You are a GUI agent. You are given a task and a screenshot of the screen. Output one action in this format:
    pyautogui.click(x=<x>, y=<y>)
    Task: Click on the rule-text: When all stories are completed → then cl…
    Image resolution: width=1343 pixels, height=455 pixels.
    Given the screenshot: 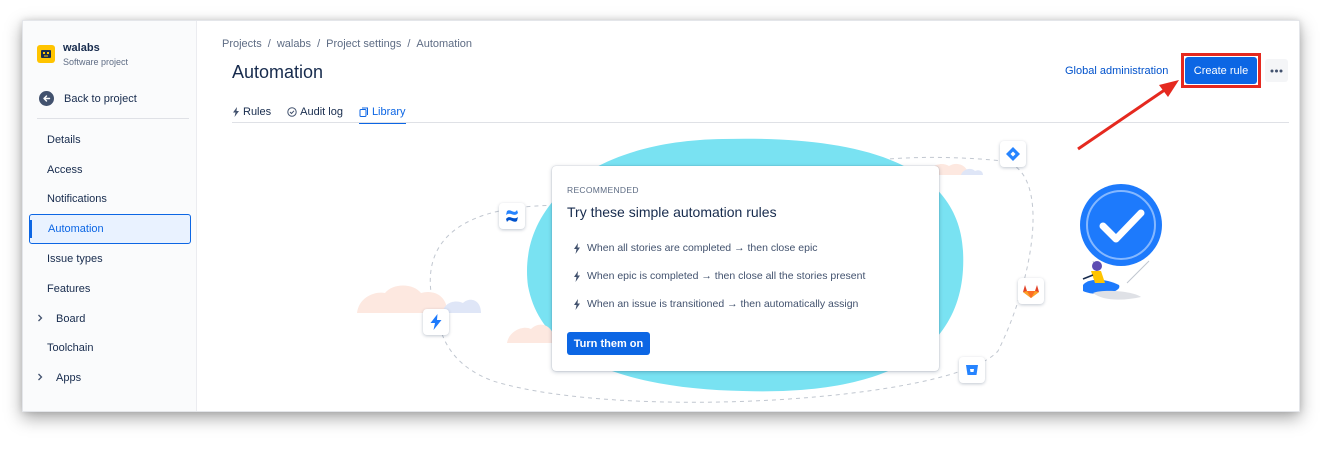 What is the action you would take?
    pyautogui.click(x=702, y=248)
    